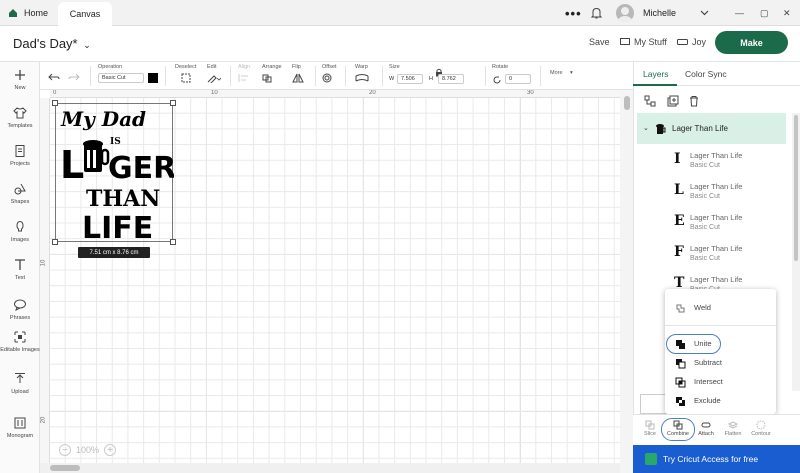 The image size is (800, 473). I want to click on sidebar-item-shapes: Shapes, so click(20, 193).